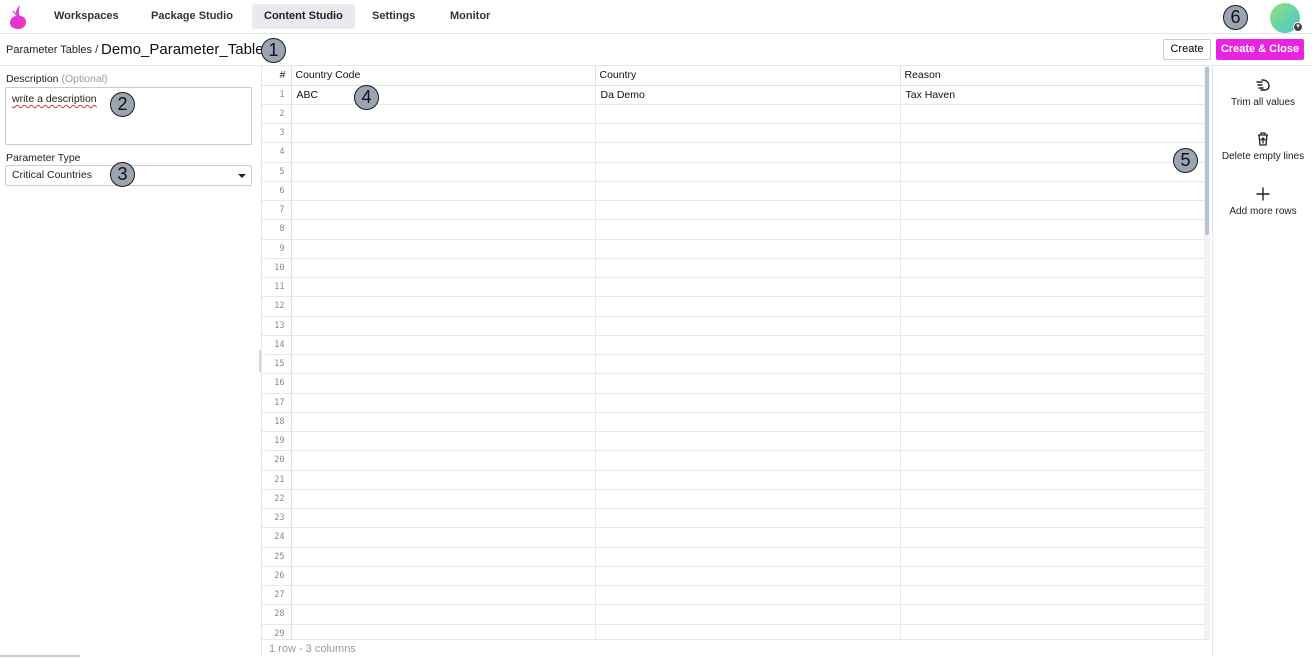  Describe the element at coordinates (443, 95) in the screenshot. I see `cell-country-code: ABC` at that location.